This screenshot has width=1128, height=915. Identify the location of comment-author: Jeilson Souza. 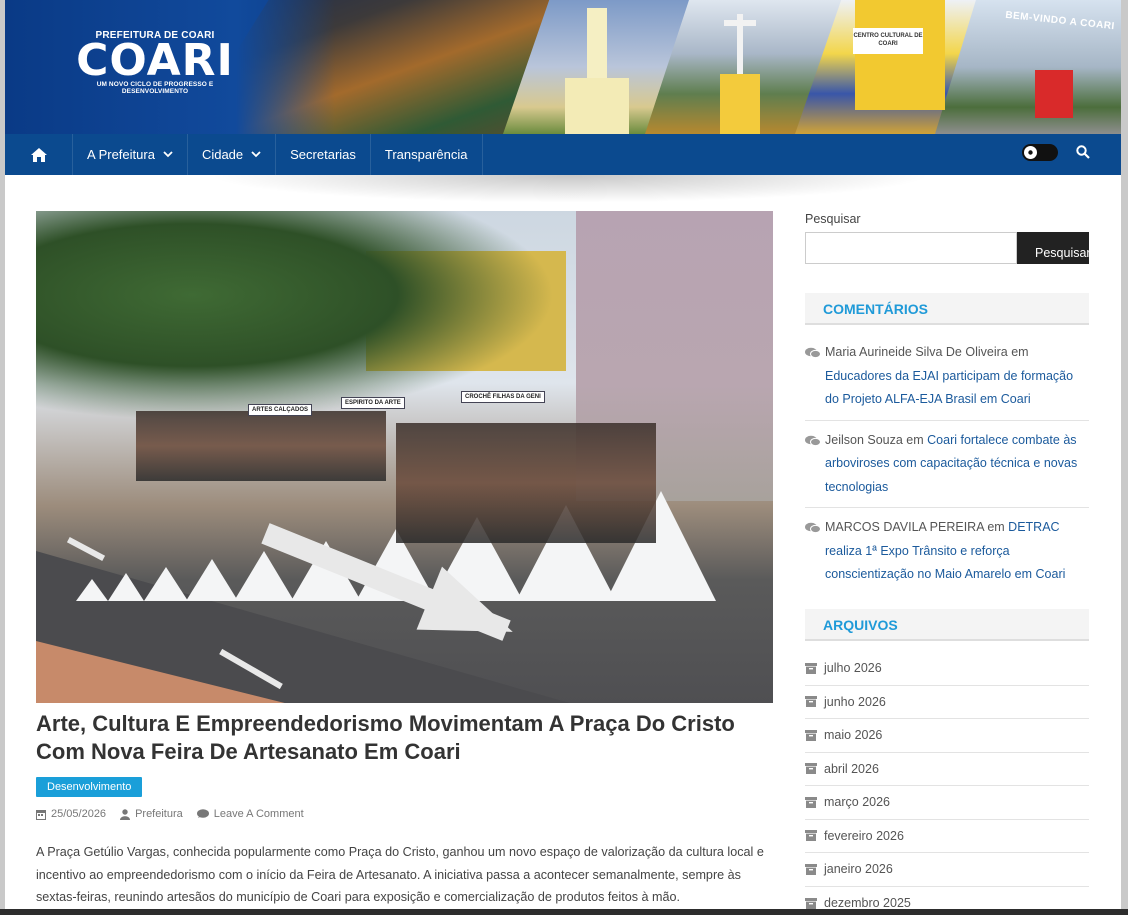
(864, 439).